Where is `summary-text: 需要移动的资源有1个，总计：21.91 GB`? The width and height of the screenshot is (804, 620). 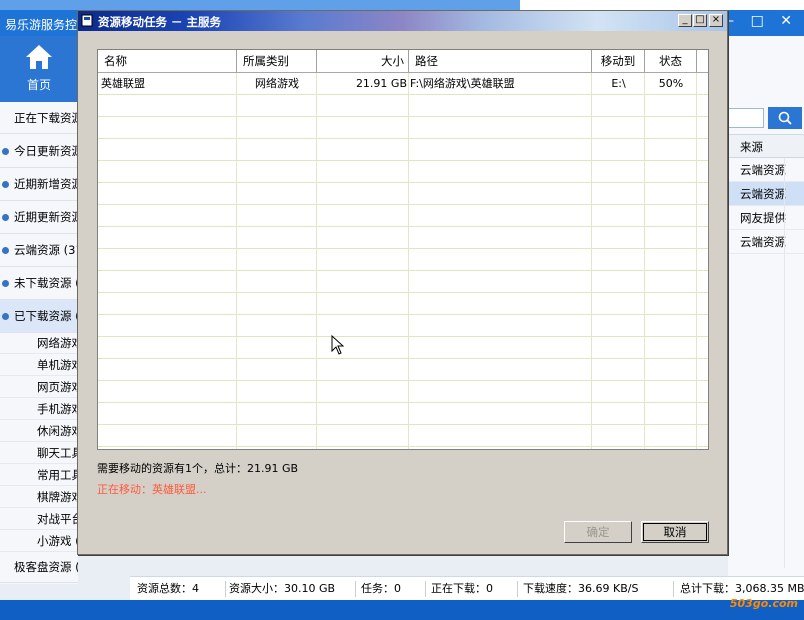 summary-text: 需要移动的资源有1个，总计：21.91 GB is located at coordinates (198, 468).